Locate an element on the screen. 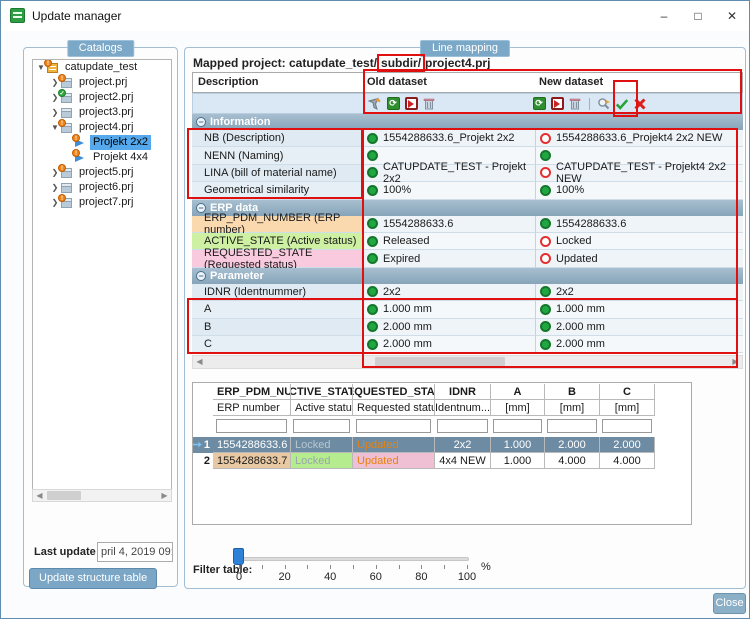  new-dataset-toolbar: ⟳ is located at coordinates (589, 103).